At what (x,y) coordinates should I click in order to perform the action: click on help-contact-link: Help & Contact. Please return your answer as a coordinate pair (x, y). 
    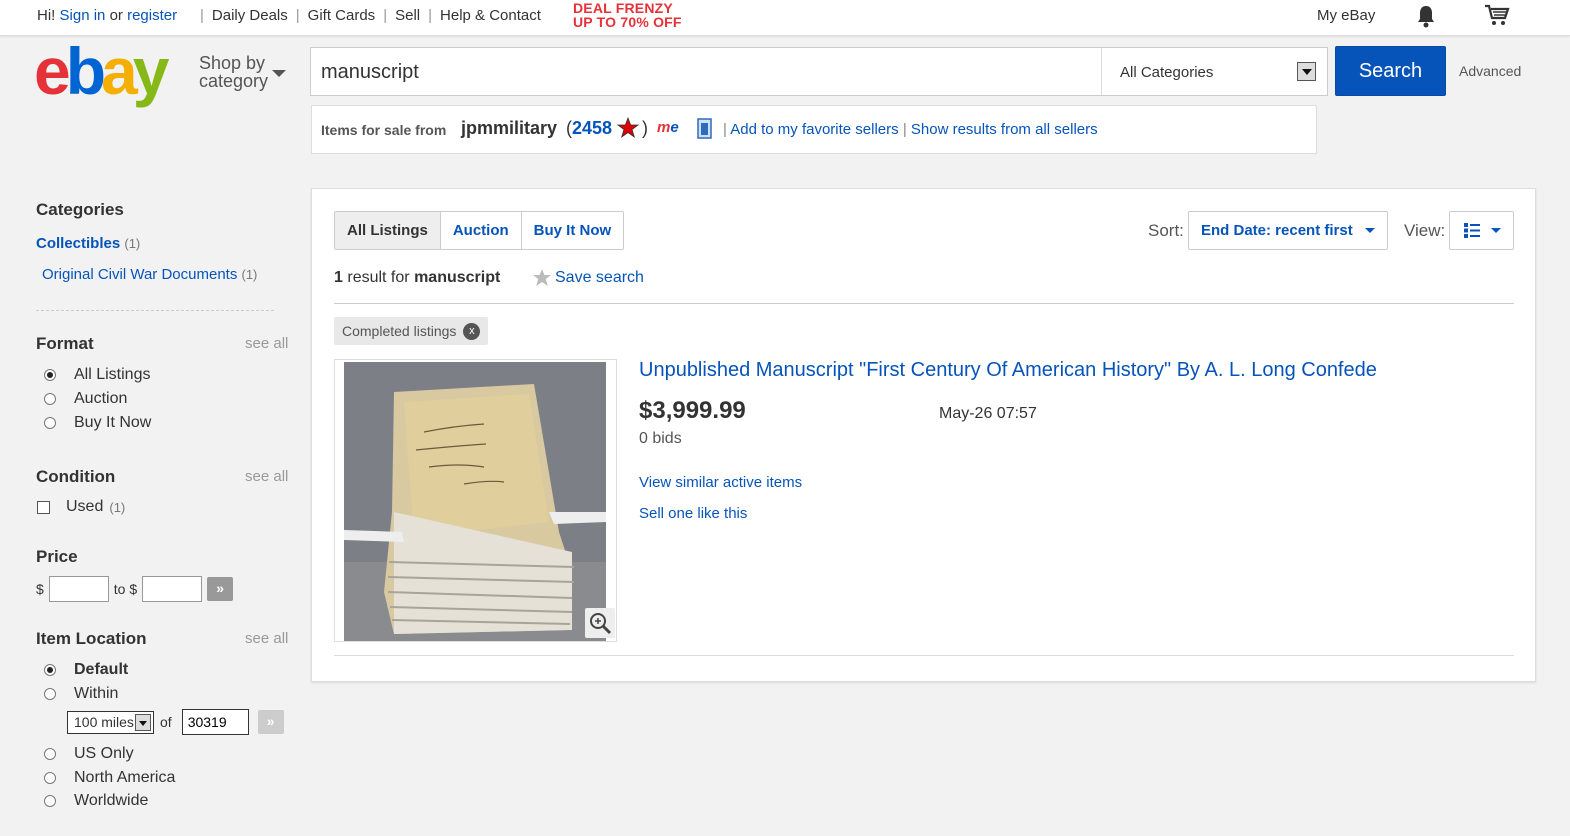
    Looking at the image, I should click on (490, 15).